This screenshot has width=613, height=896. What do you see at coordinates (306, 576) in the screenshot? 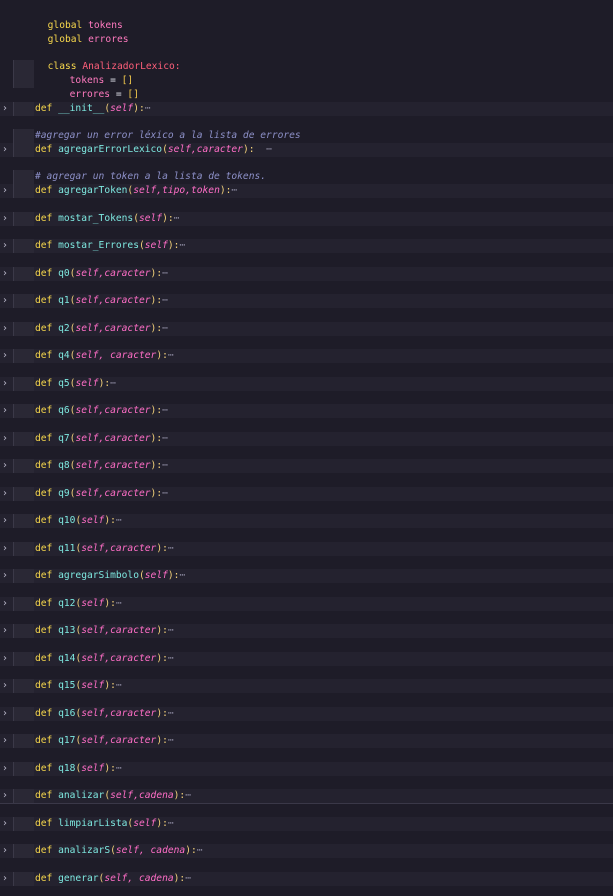
I see `method-def-line: › def agregarSimbolo(self):⋯` at bounding box center [306, 576].